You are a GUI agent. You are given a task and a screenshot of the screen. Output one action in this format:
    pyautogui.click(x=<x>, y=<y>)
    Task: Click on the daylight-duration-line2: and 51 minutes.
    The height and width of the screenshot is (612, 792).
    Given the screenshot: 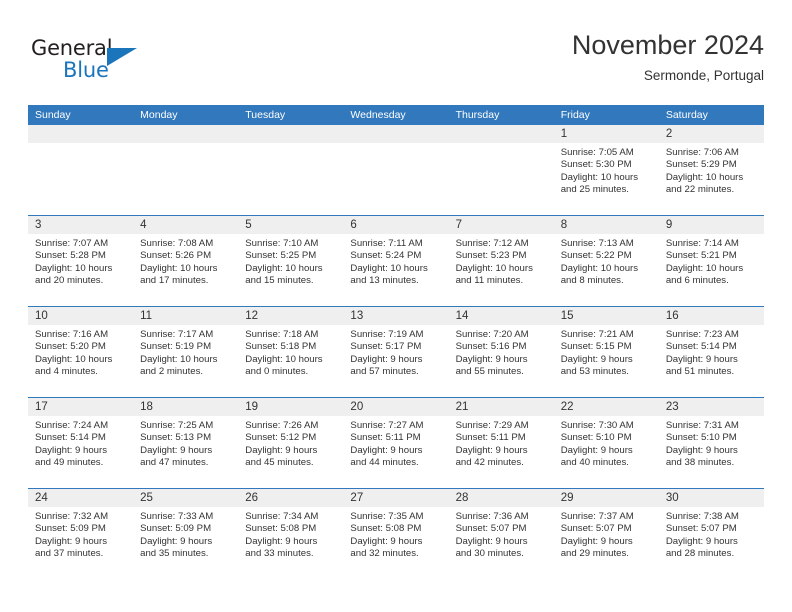 What is the action you would take?
    pyautogui.click(x=700, y=372)
    